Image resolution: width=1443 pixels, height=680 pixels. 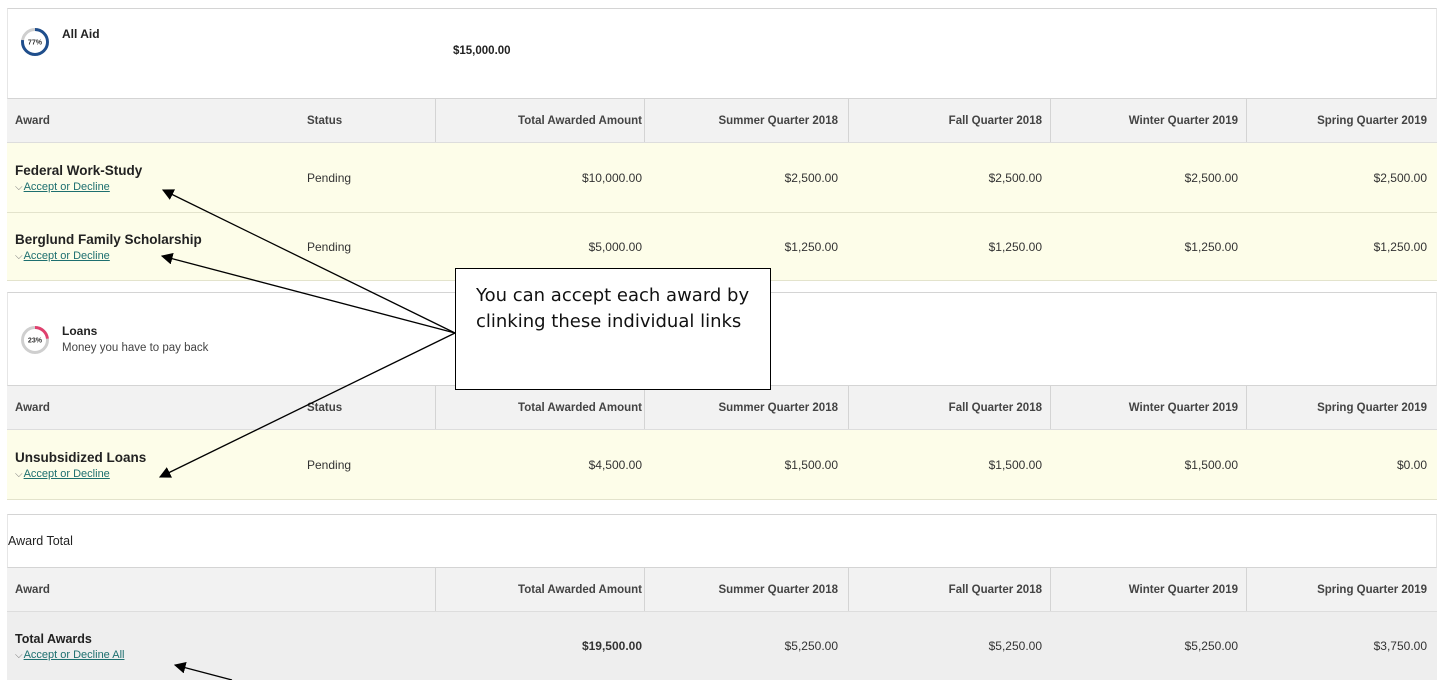 I want to click on all-aid-amount: $15,000.00, so click(x=482, y=51).